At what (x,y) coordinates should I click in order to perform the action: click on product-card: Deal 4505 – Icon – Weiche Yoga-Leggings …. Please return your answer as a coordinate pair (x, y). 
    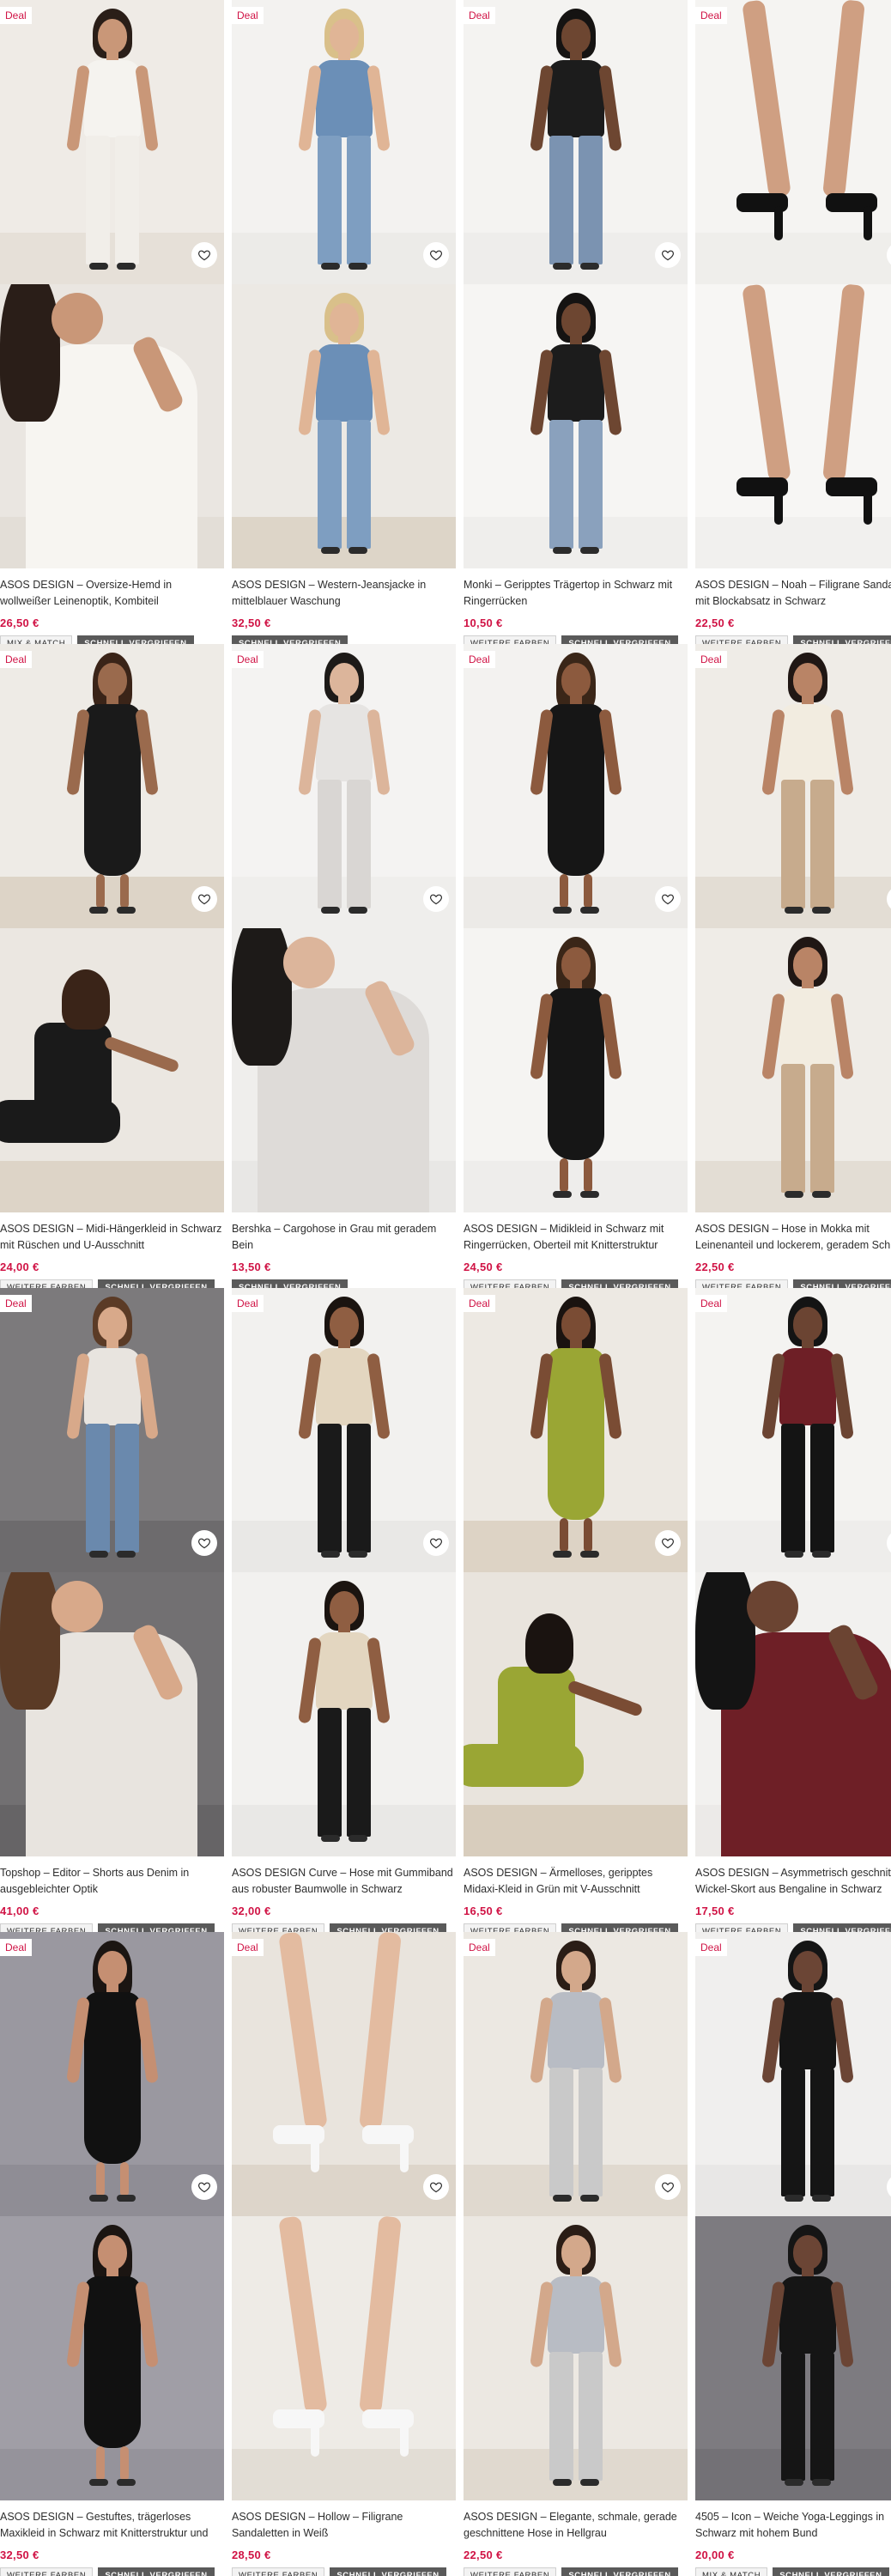
    Looking at the image, I should click on (793, 2254).